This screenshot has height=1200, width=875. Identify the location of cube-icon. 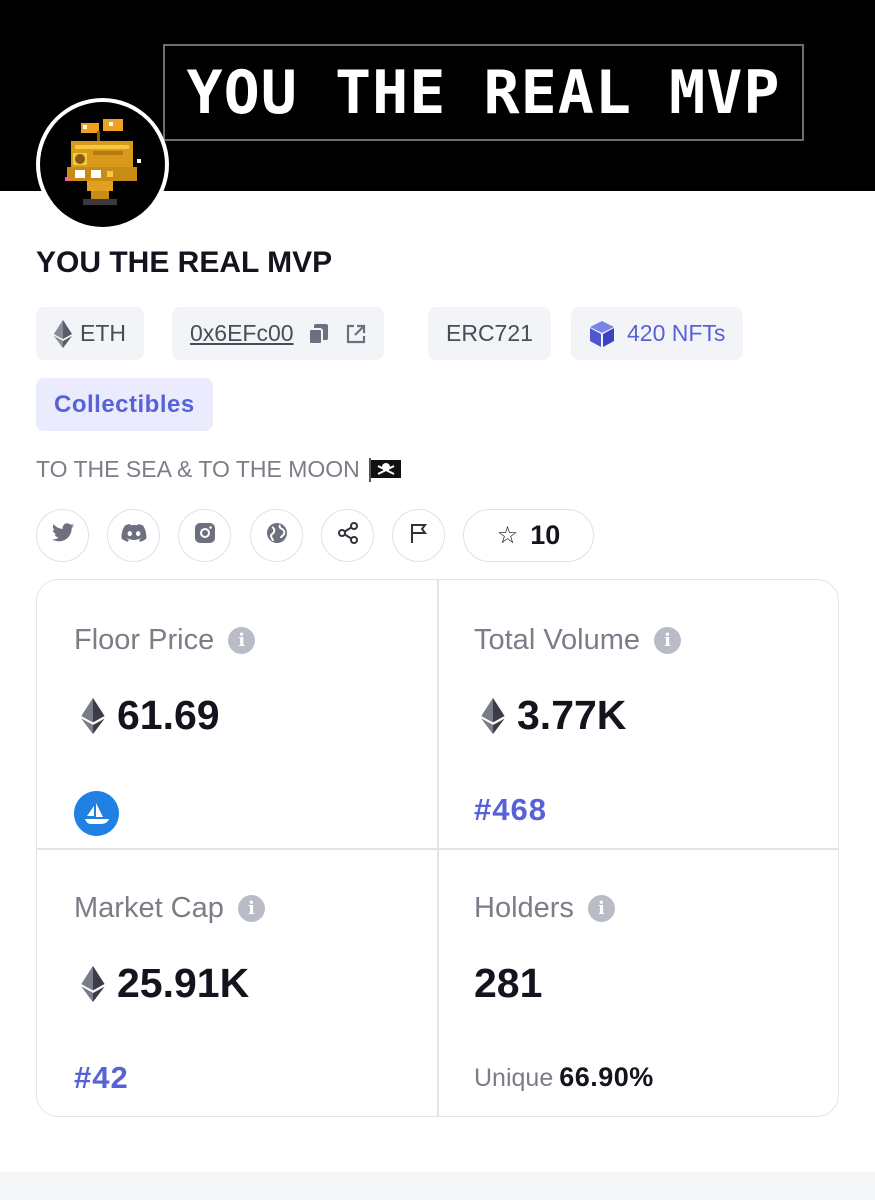
(602, 334).